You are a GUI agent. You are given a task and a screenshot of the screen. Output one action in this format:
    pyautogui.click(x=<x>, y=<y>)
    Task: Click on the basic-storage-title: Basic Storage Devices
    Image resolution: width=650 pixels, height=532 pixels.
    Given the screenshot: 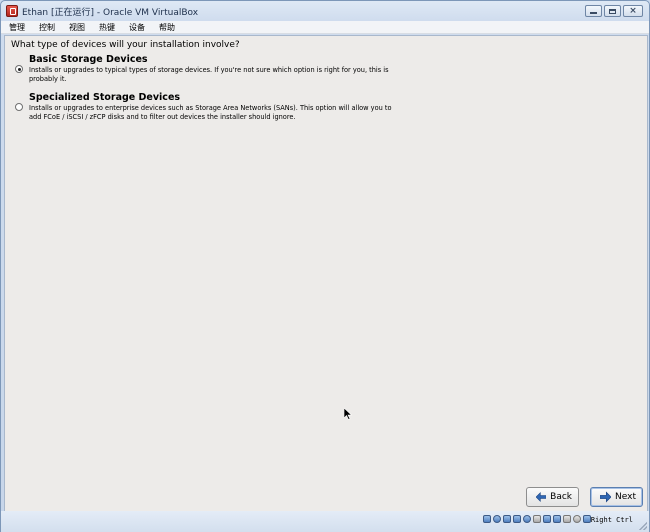 What is the action you would take?
    pyautogui.click(x=88, y=59)
    